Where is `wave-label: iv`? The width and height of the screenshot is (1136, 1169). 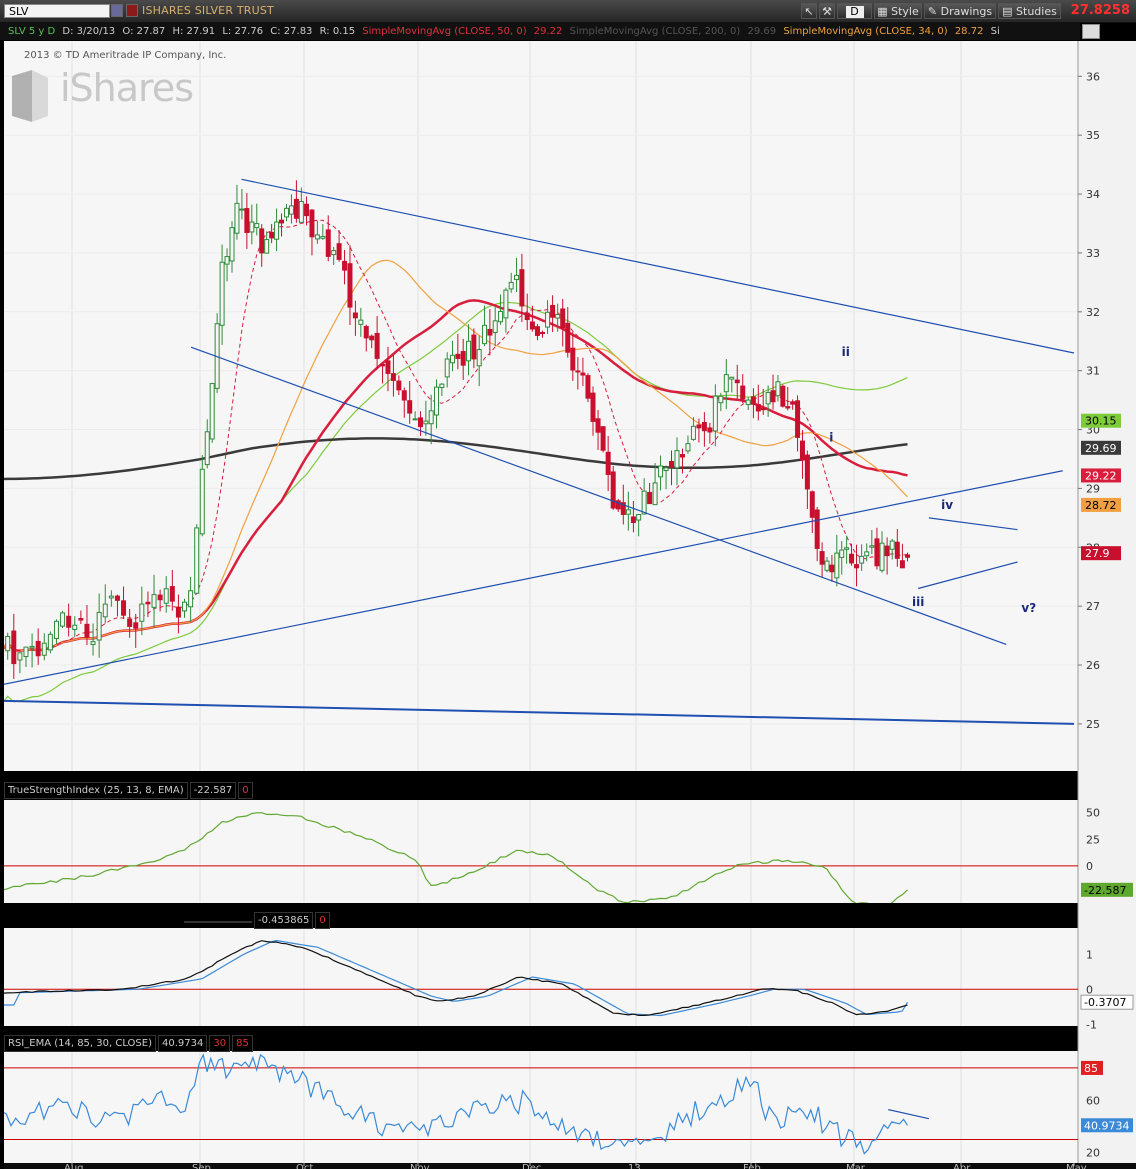 wave-label: iv is located at coordinates (947, 505).